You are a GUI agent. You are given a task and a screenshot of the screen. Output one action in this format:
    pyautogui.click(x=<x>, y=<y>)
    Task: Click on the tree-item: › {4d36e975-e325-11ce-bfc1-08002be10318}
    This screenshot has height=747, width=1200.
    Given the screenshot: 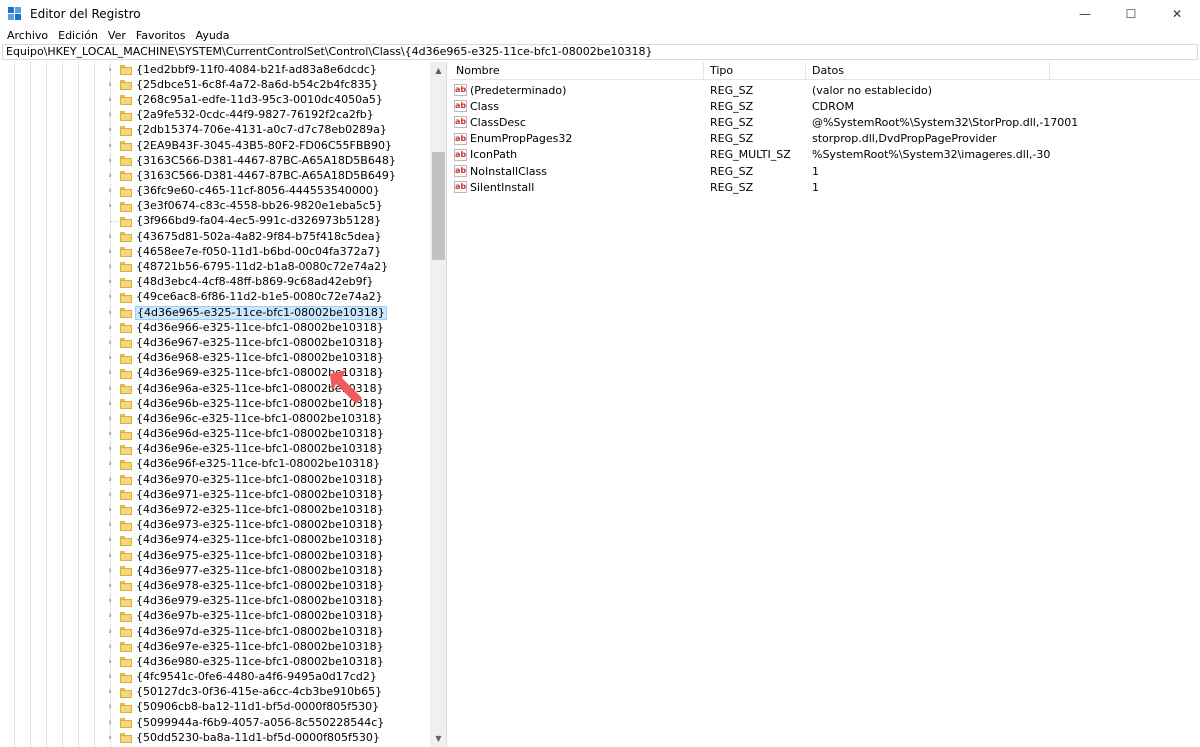 What is the action you would take?
    pyautogui.click(x=216, y=555)
    